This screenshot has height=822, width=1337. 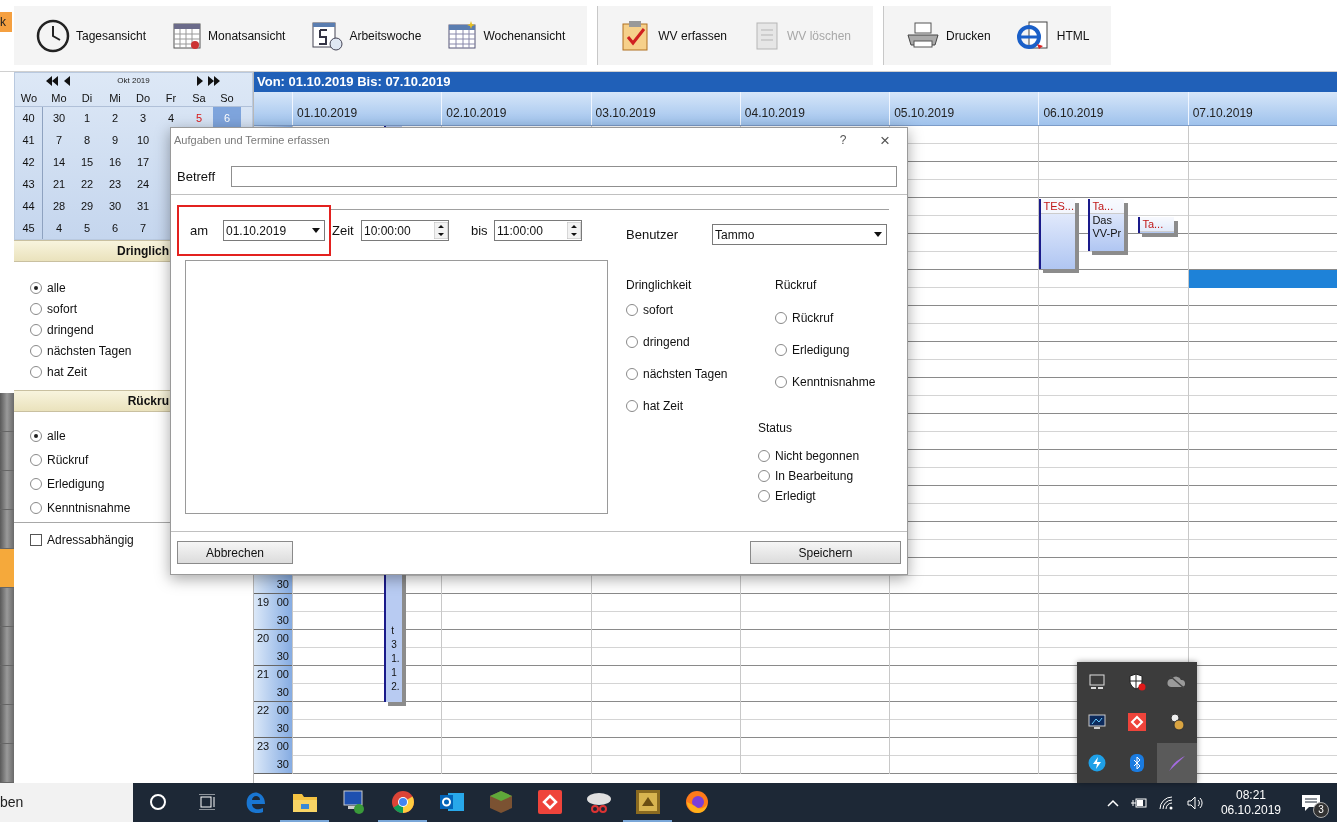 What do you see at coordinates (89, 508) in the screenshot?
I see `radio-label: Kenntnisnahme` at bounding box center [89, 508].